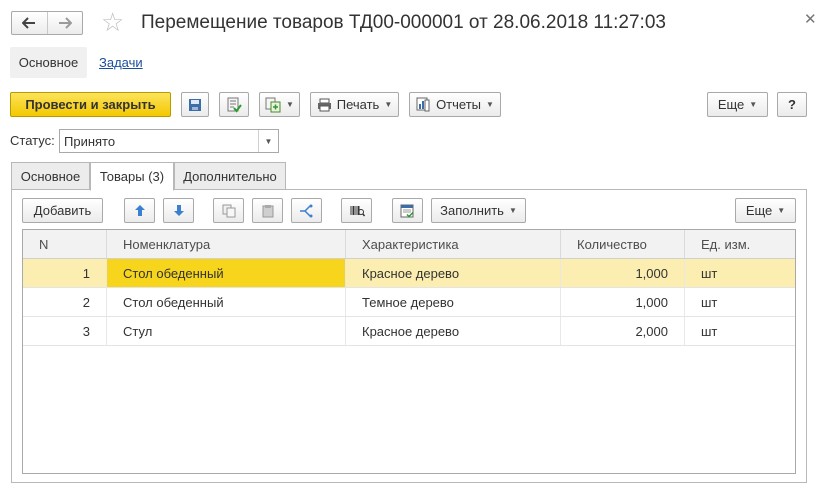  I want to click on column-header-quantity: Количество, so click(623, 244).